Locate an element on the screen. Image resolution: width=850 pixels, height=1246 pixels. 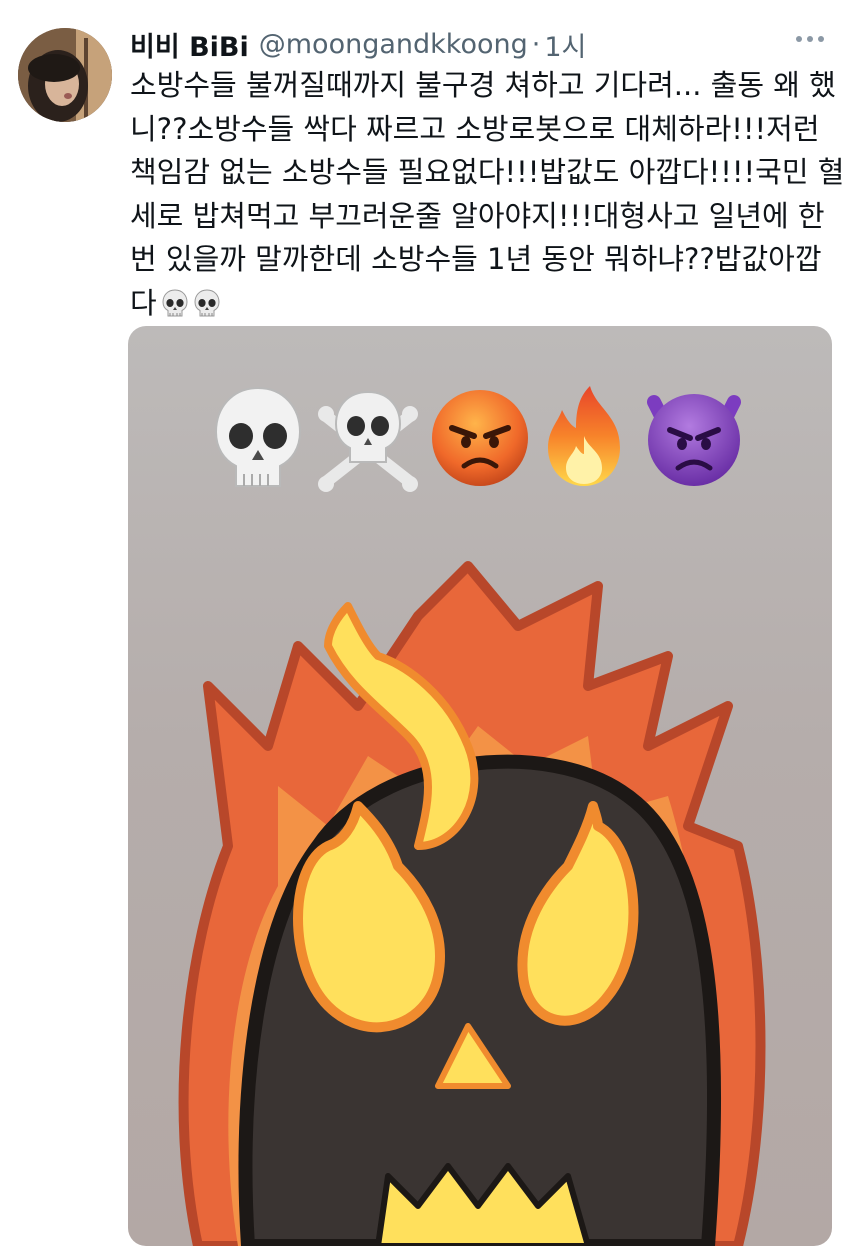
tweet-text-last-line: 다 is located at coordinates (480, 304).